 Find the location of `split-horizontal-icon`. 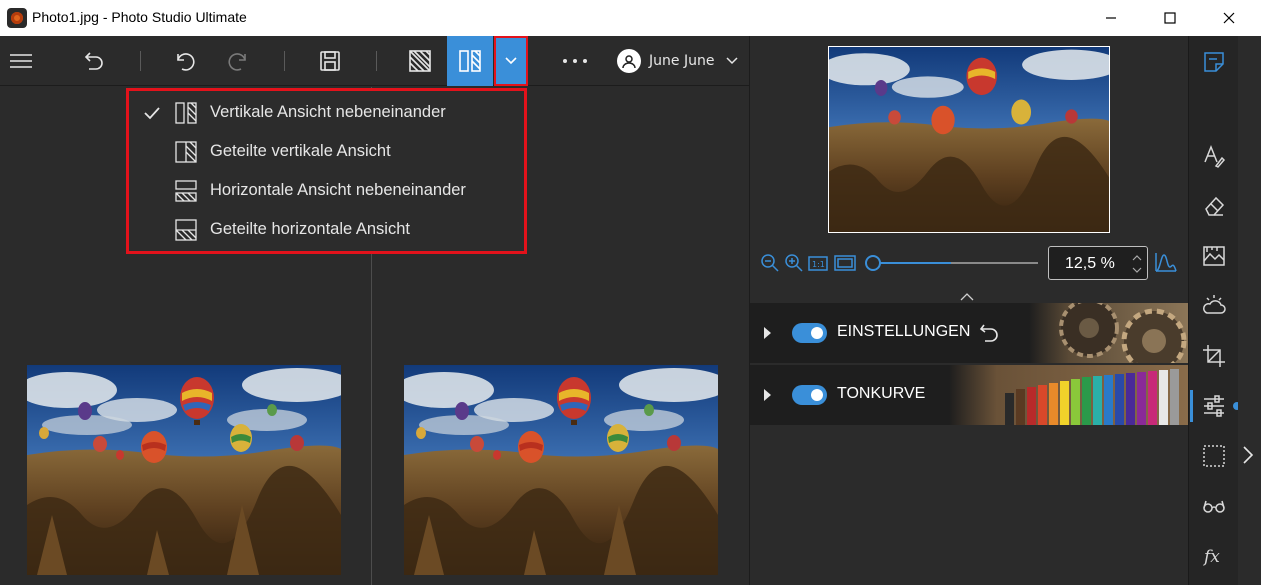

split-horizontal-icon is located at coordinates (186, 230).